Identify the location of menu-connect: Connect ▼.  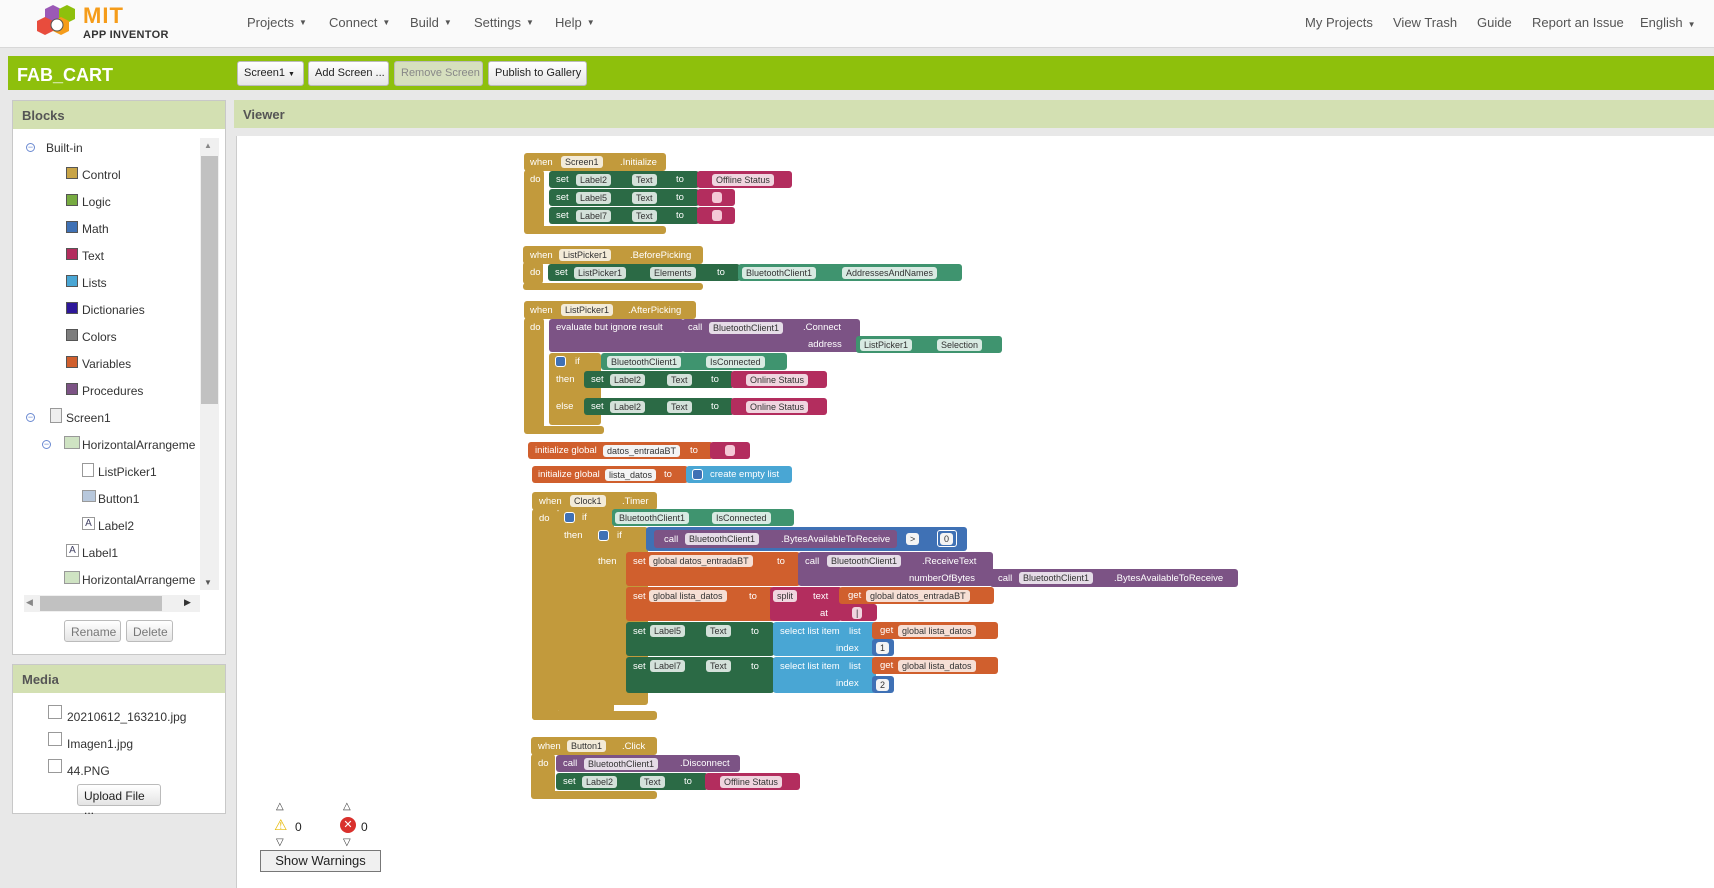
(359, 22).